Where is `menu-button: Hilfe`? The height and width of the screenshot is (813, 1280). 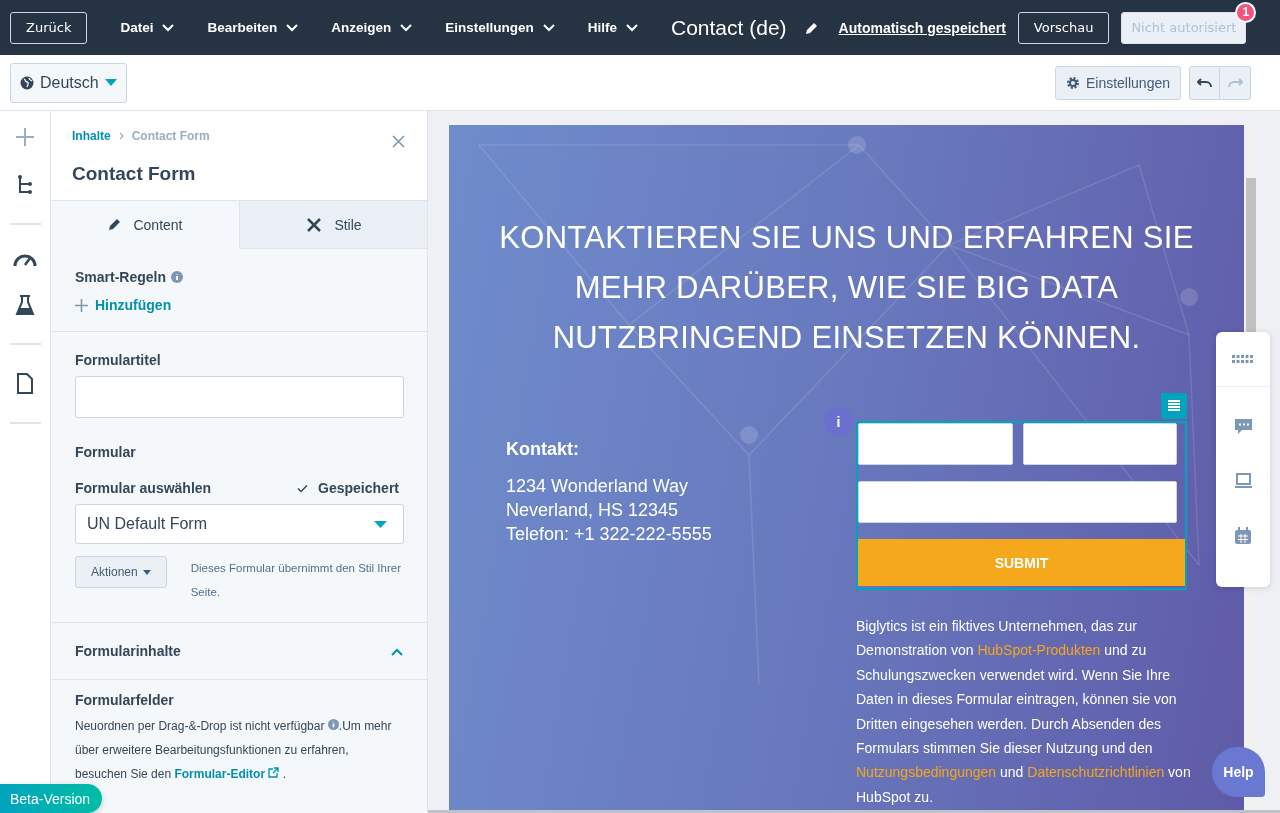
menu-button: Hilfe is located at coordinates (612, 27).